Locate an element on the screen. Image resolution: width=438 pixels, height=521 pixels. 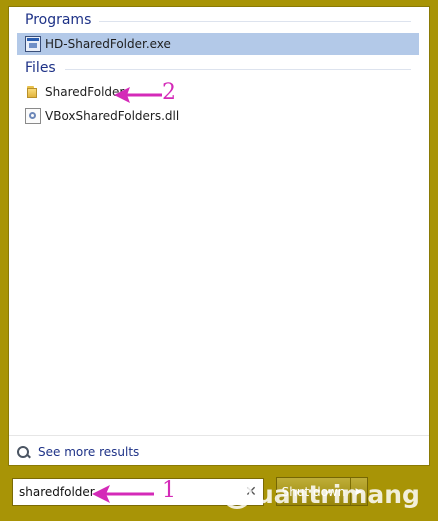
exe-icon is located at coordinates (33, 44).